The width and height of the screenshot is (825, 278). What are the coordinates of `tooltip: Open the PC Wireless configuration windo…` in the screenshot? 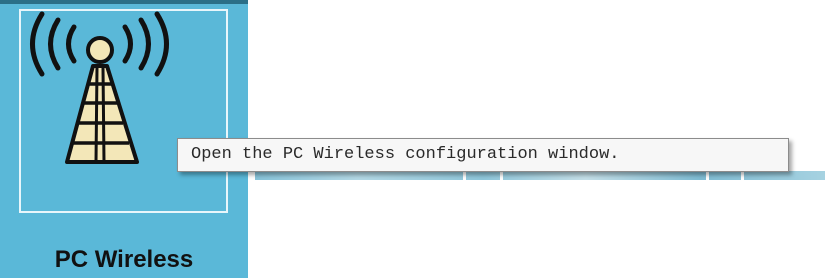 It's located at (483, 155).